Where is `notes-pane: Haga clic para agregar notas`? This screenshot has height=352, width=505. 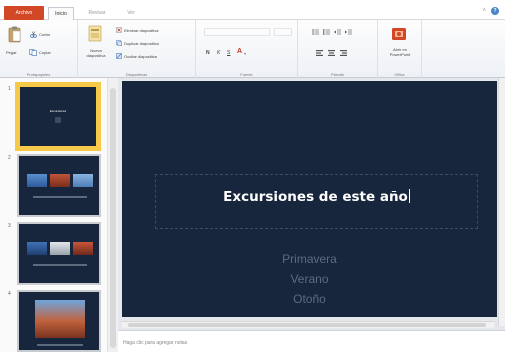 notes-pane: Haga clic para agregar notas is located at coordinates (311, 341).